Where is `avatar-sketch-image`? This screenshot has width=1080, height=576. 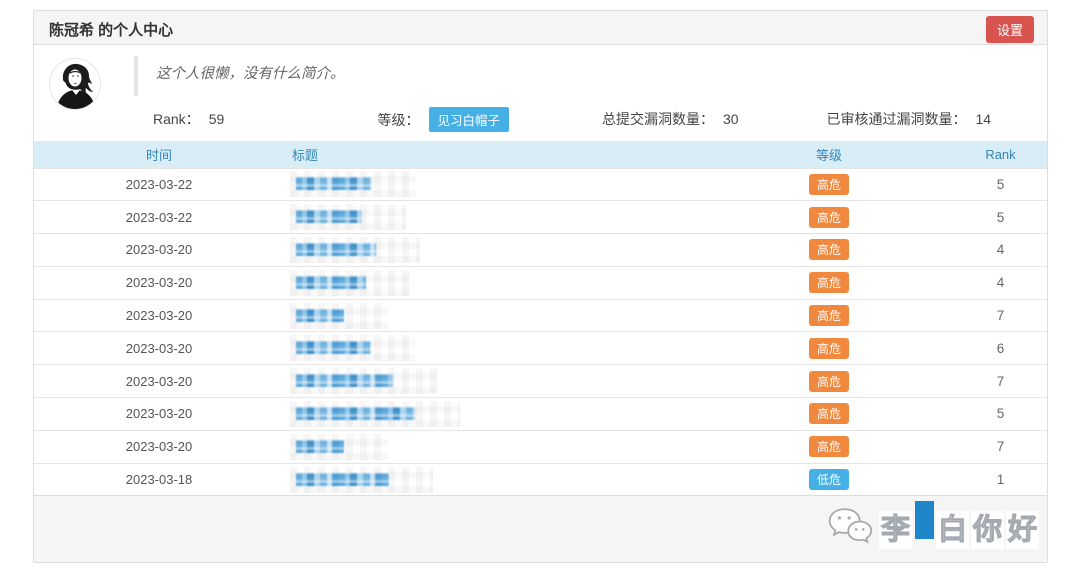
avatar-sketch-image is located at coordinates (75, 84).